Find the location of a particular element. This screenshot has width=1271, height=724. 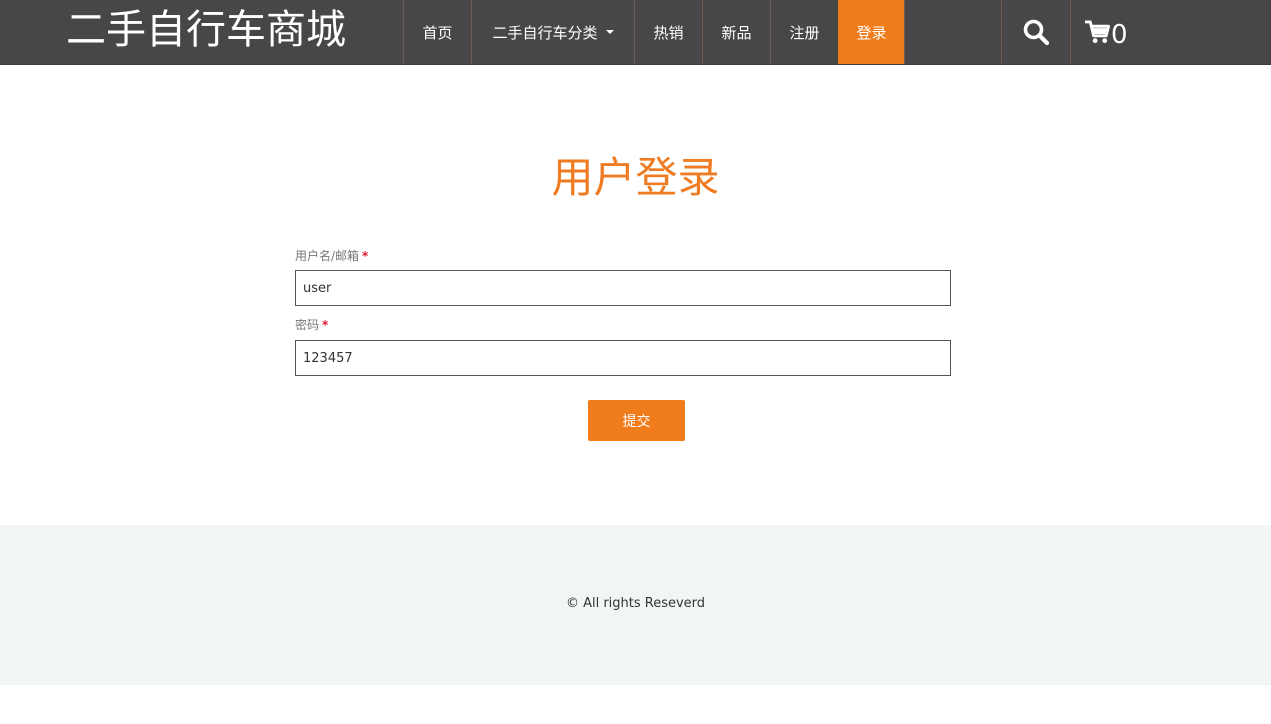

nav-home: 首页 is located at coordinates (437, 32).